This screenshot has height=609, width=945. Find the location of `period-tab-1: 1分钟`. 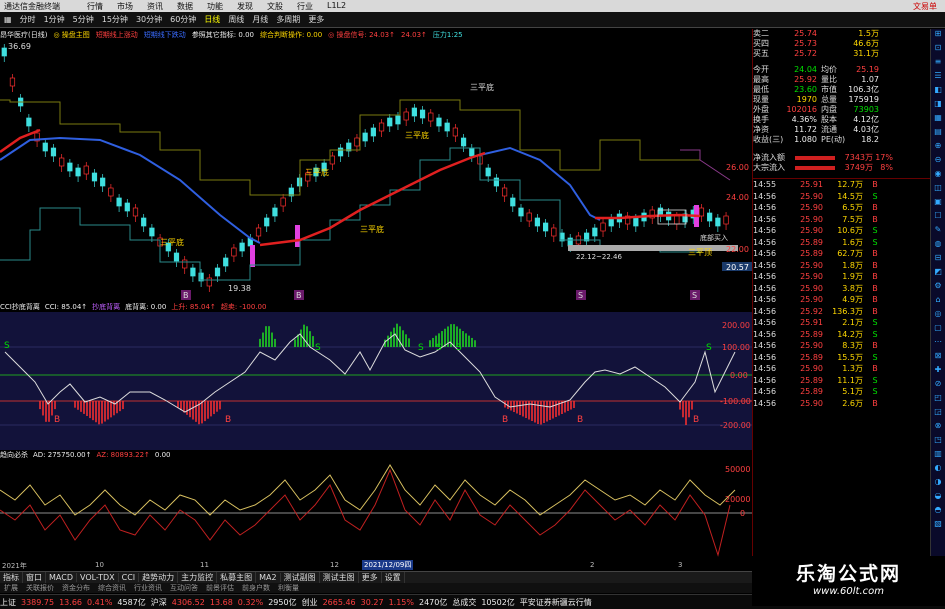

period-tab-1: 1分钟 is located at coordinates (54, 19).